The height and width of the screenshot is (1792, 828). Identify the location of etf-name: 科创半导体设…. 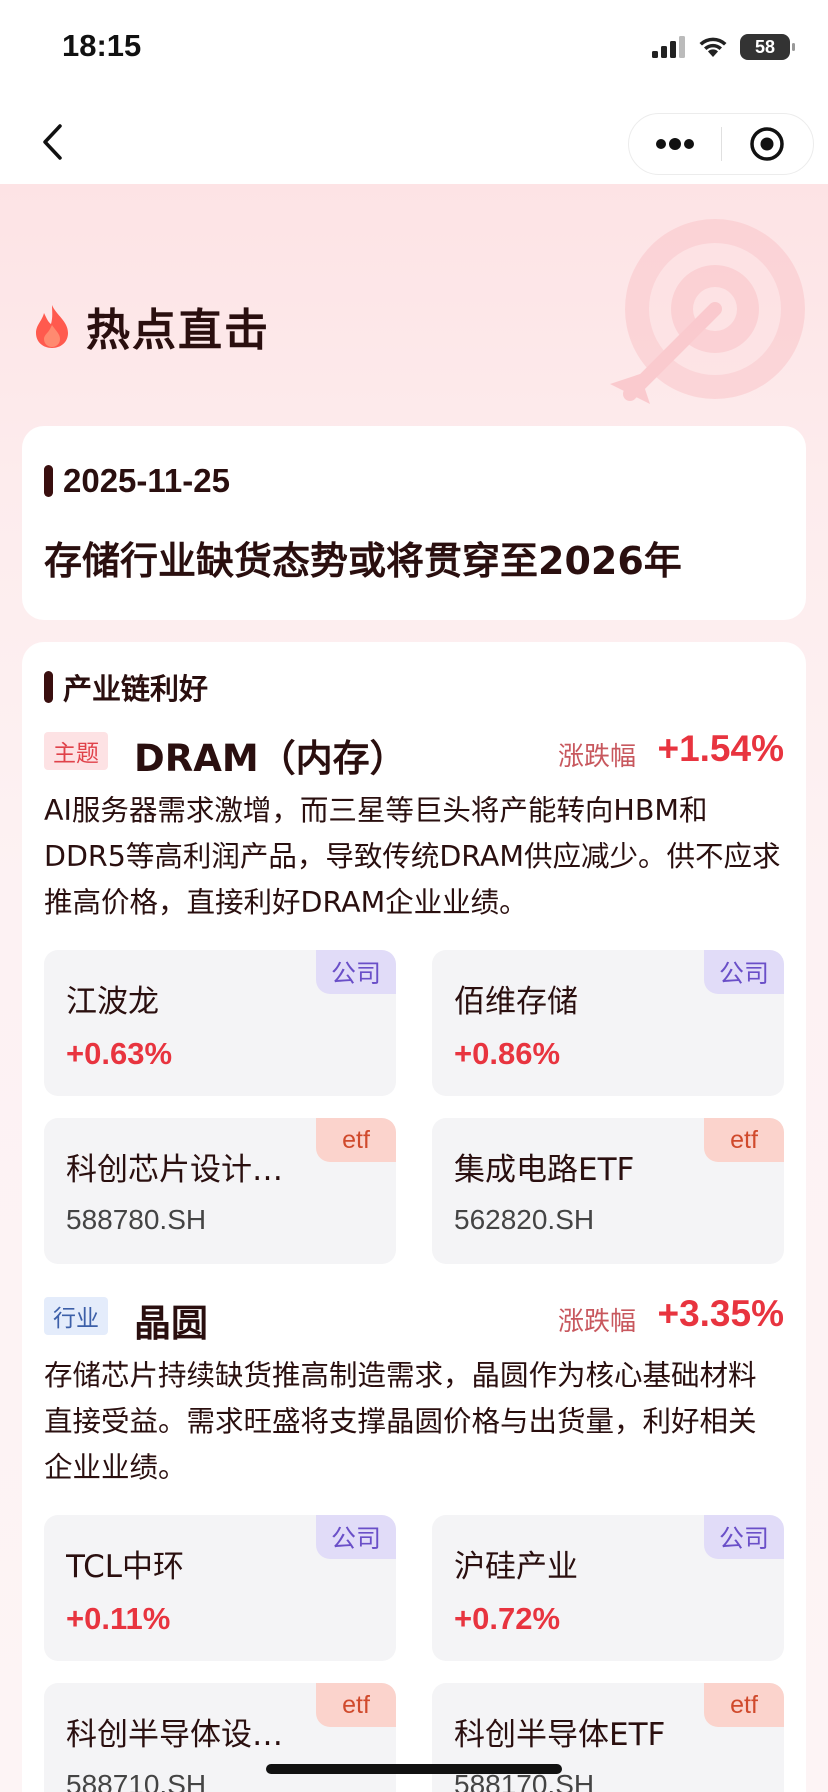
(174, 1735).